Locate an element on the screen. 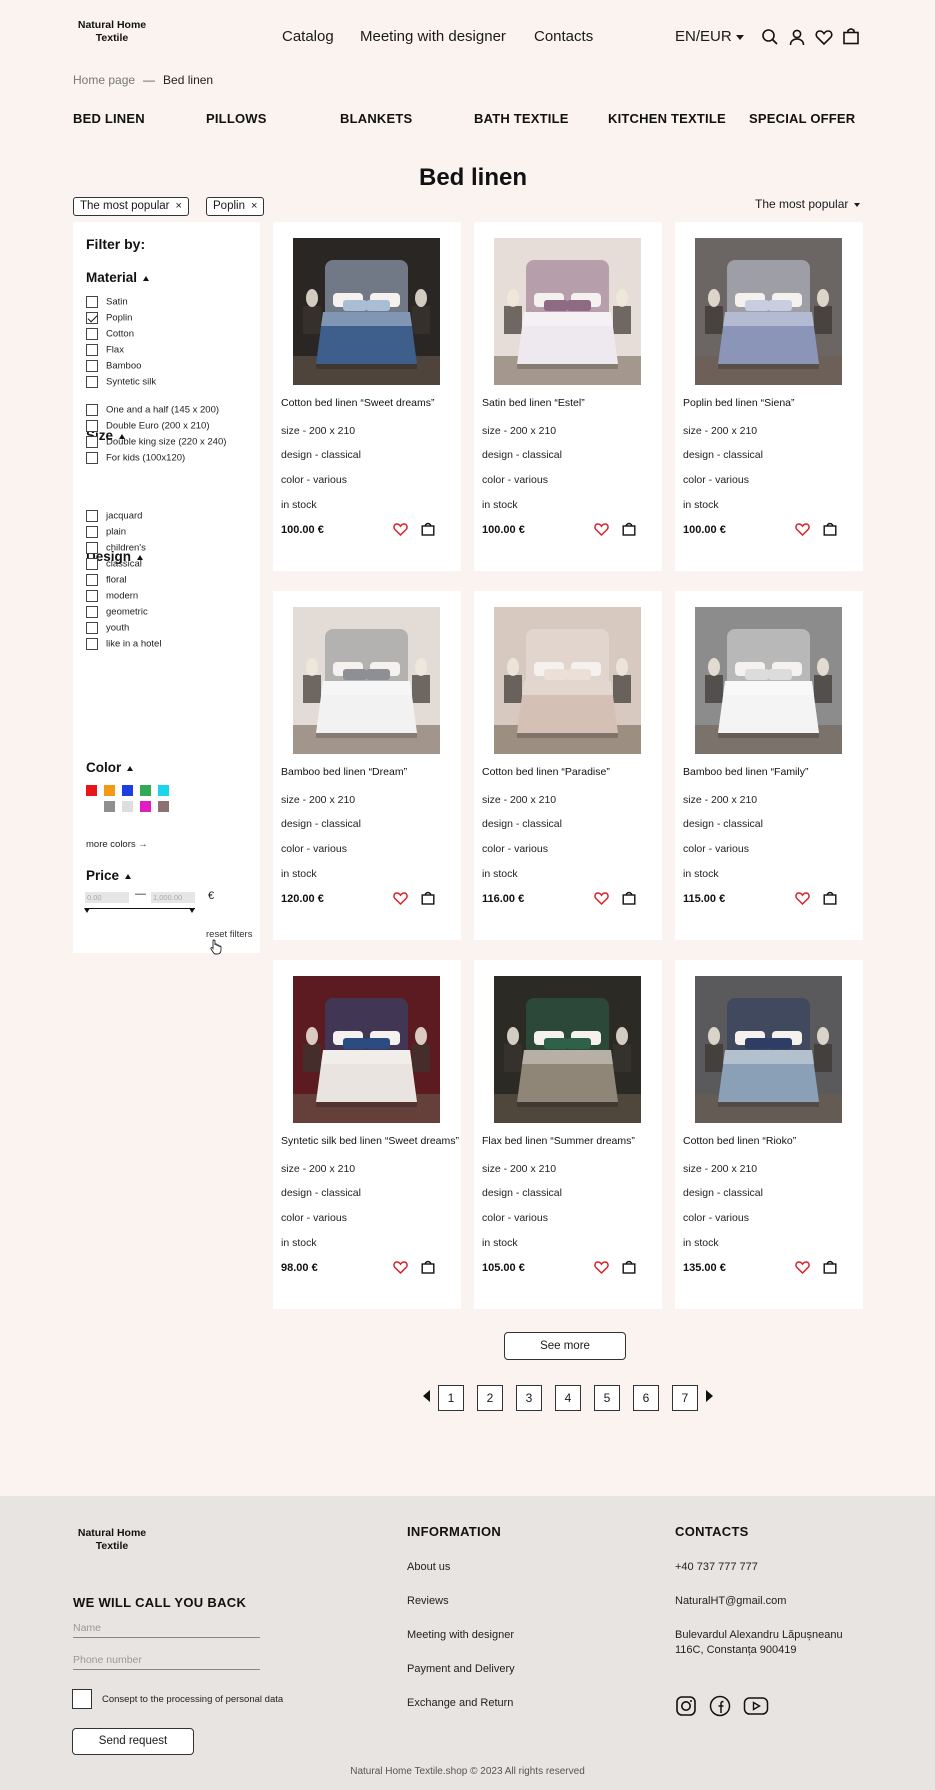 Image resolution: width=935 pixels, height=1790 pixels. color-section-toggle: Color is located at coordinates (110, 767).